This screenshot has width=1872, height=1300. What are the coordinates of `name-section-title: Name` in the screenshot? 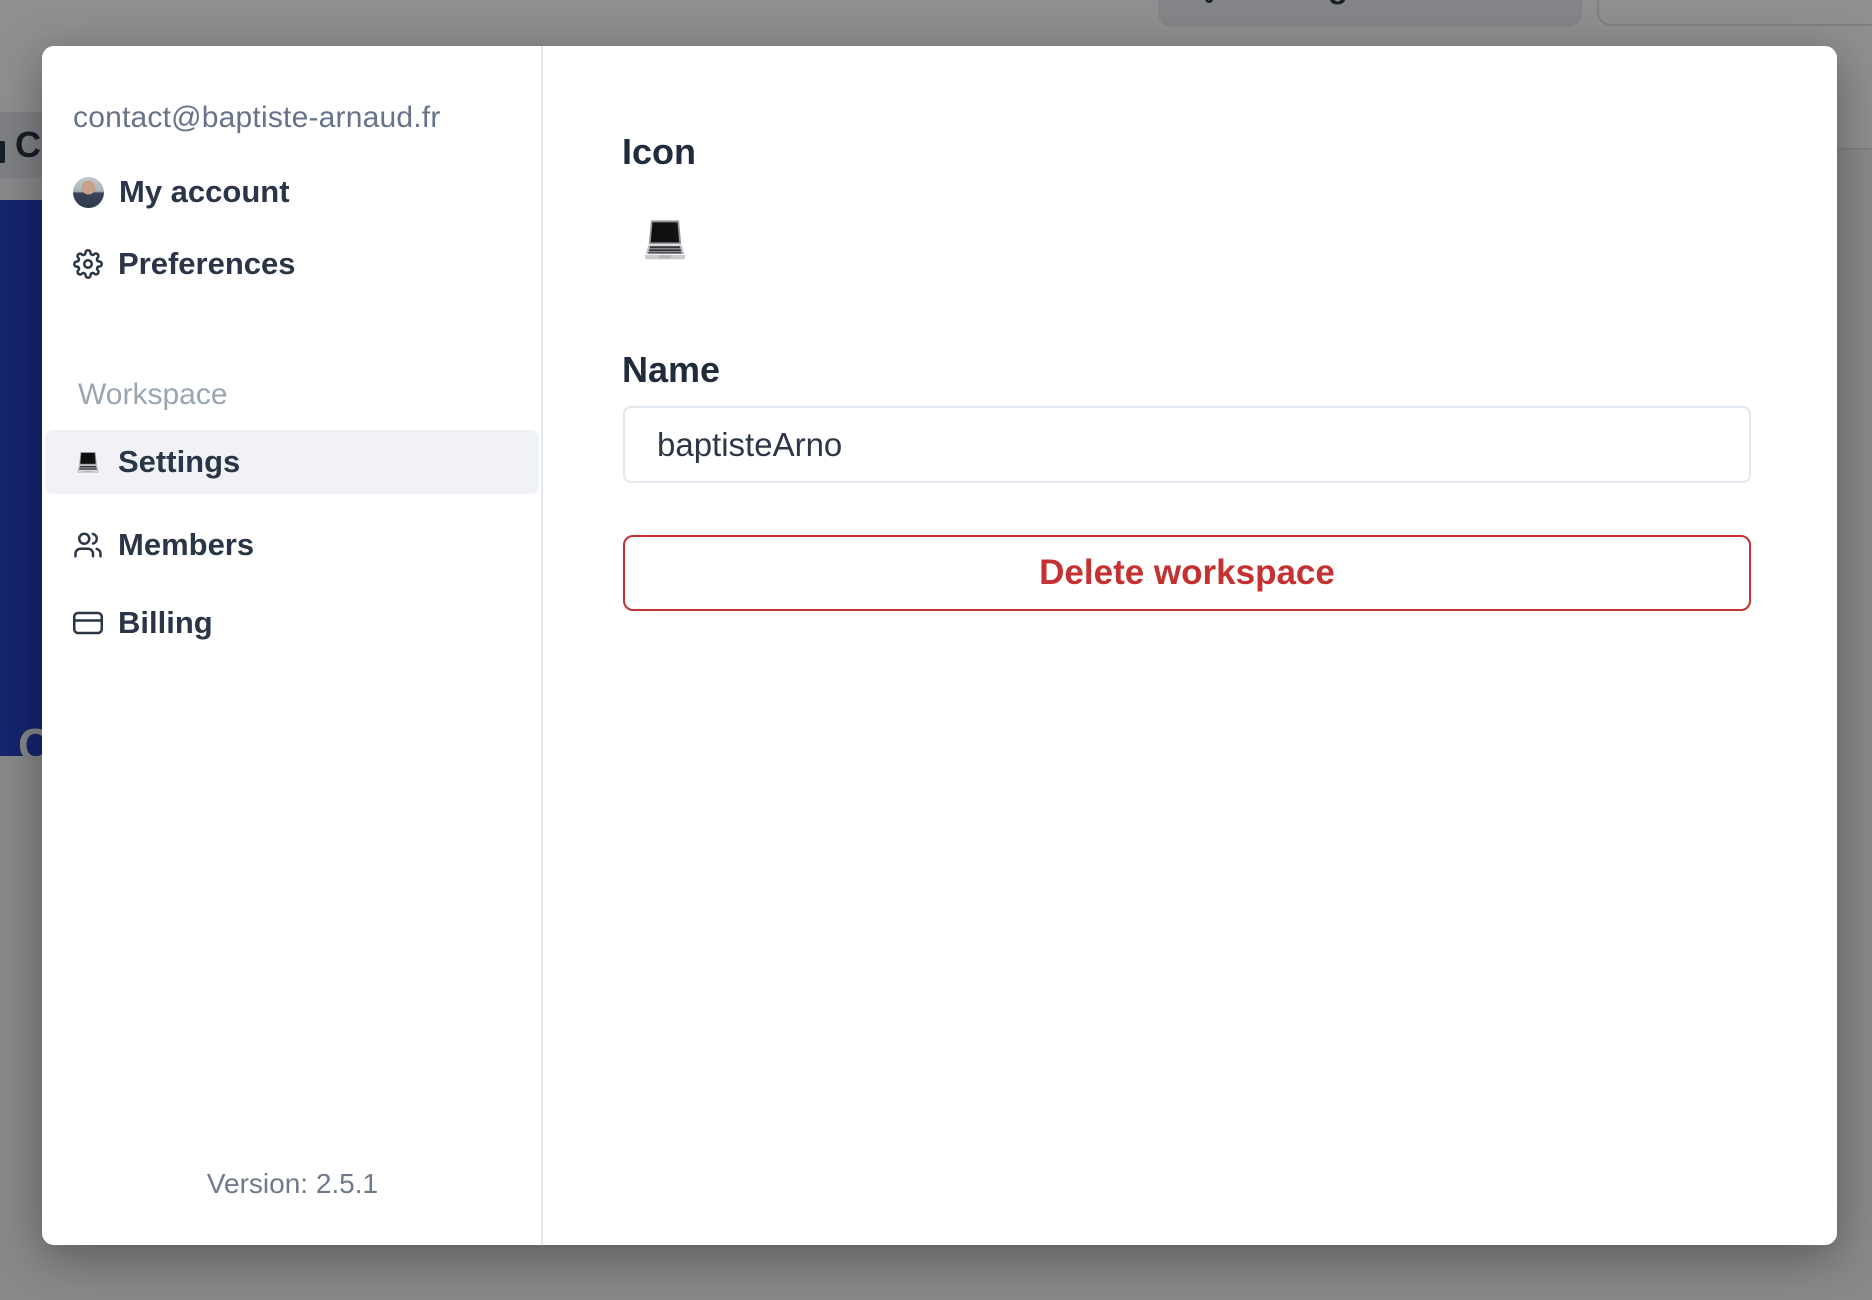 It's located at (671, 369).